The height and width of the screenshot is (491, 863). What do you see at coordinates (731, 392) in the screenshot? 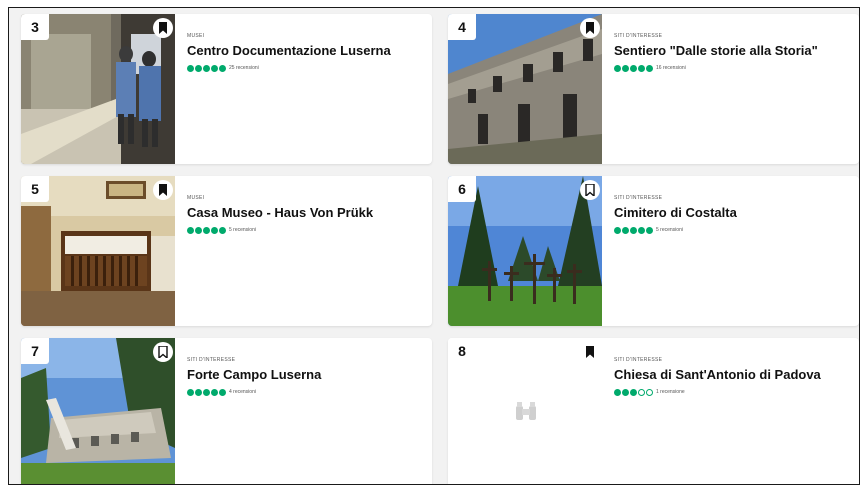
I see `rating-row: 1 recensione` at bounding box center [731, 392].